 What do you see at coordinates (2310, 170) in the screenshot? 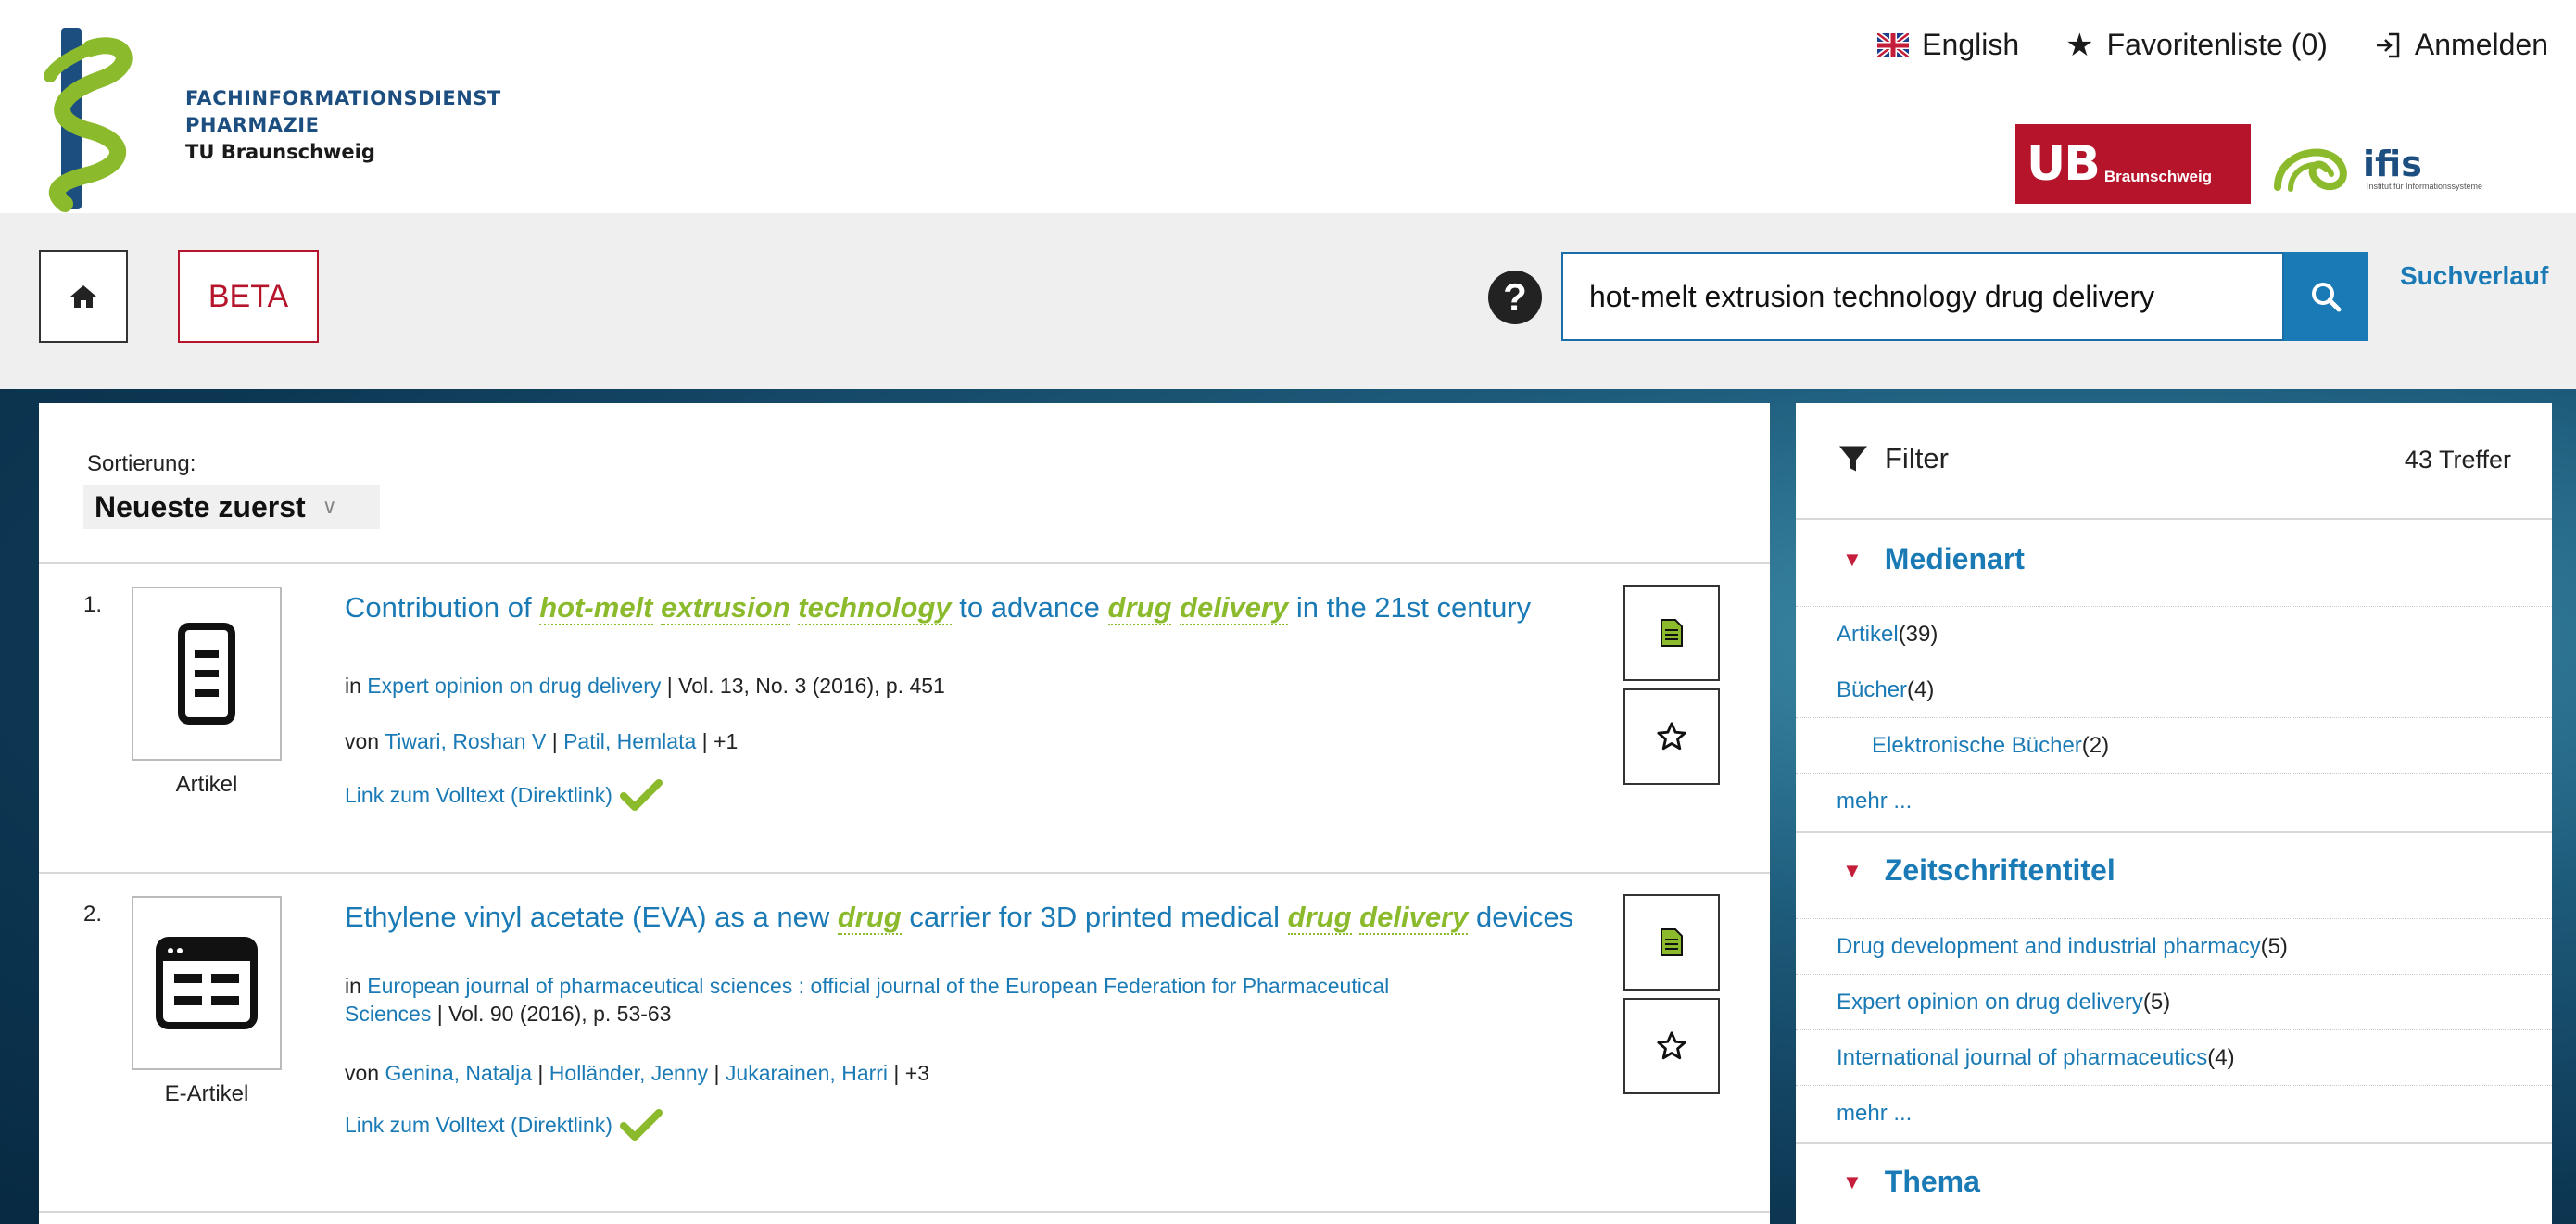
I see `ifis-swirl-icon` at bounding box center [2310, 170].